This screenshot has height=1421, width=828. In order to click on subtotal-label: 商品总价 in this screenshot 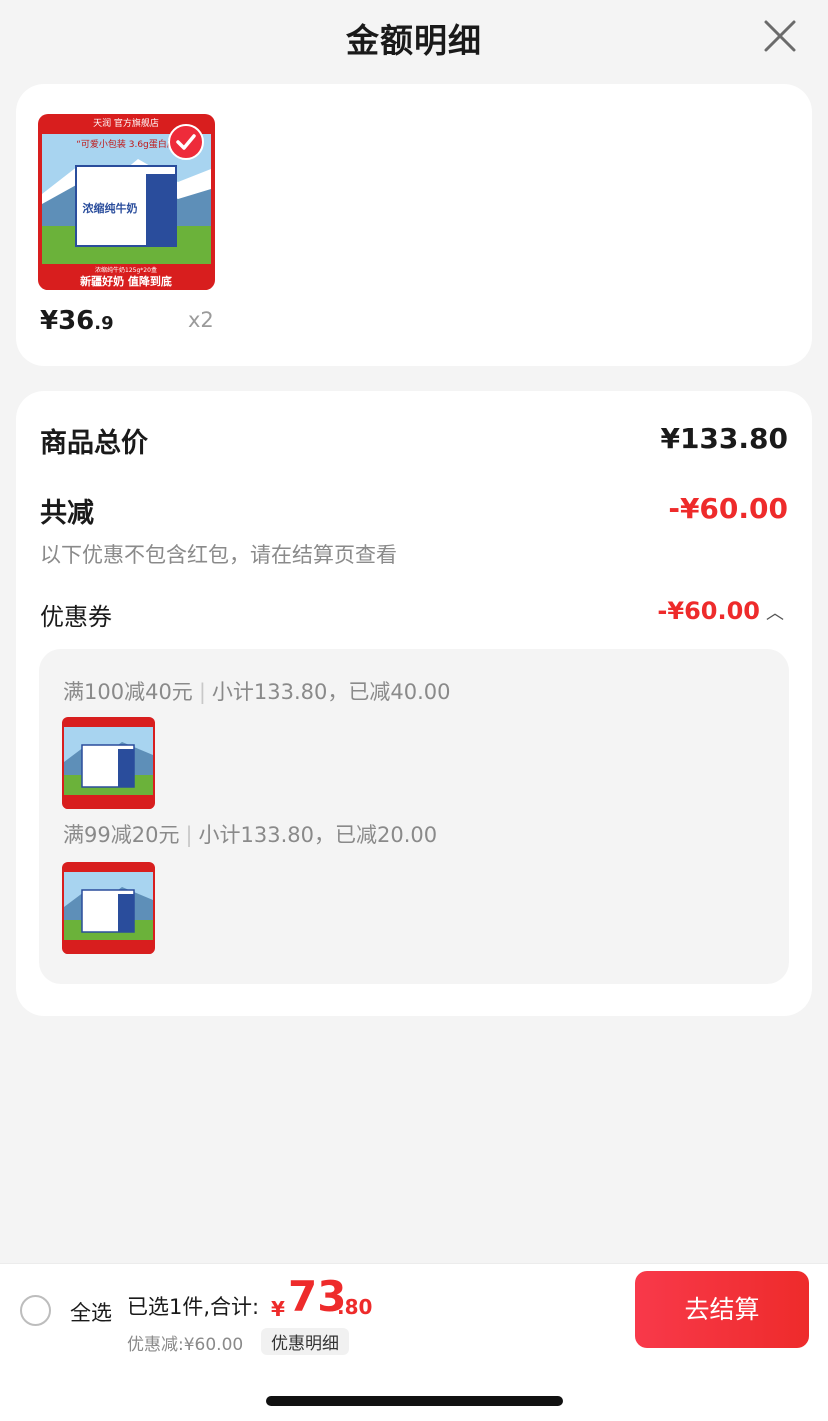, I will do `click(94, 443)`.